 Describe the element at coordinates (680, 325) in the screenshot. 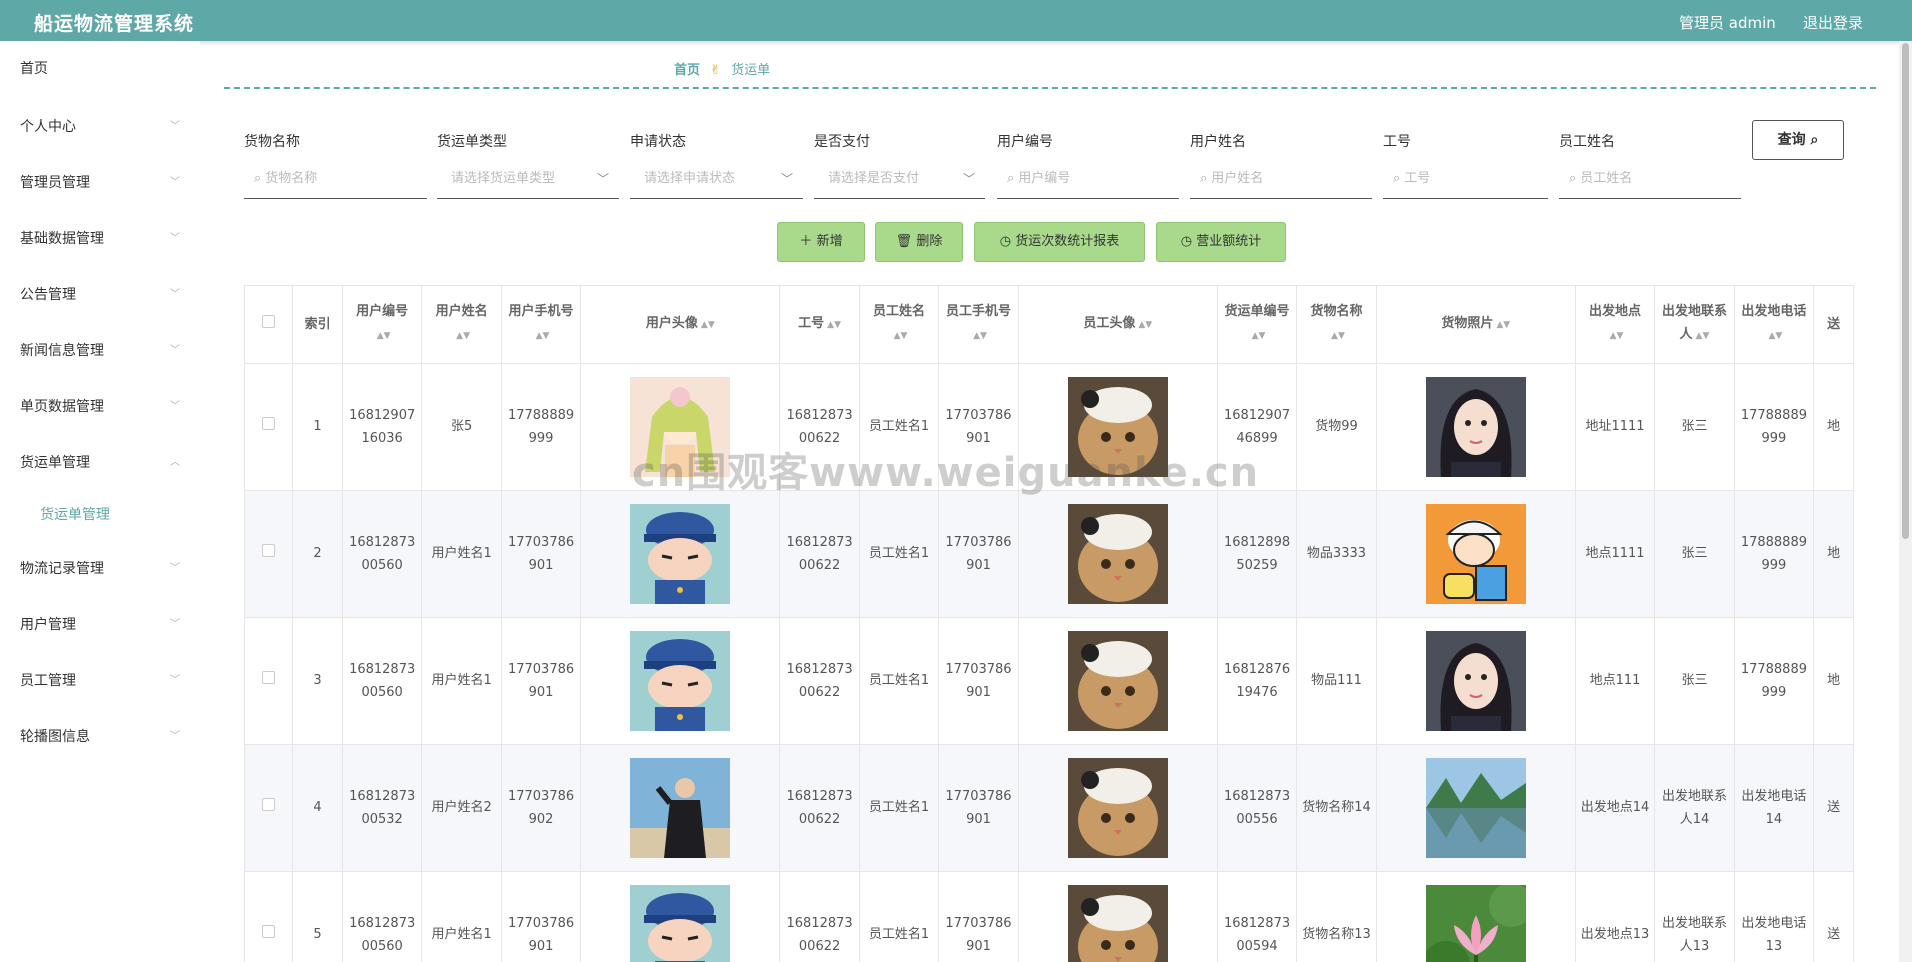

I see `col-header: 用户头像 ▲▼` at that location.